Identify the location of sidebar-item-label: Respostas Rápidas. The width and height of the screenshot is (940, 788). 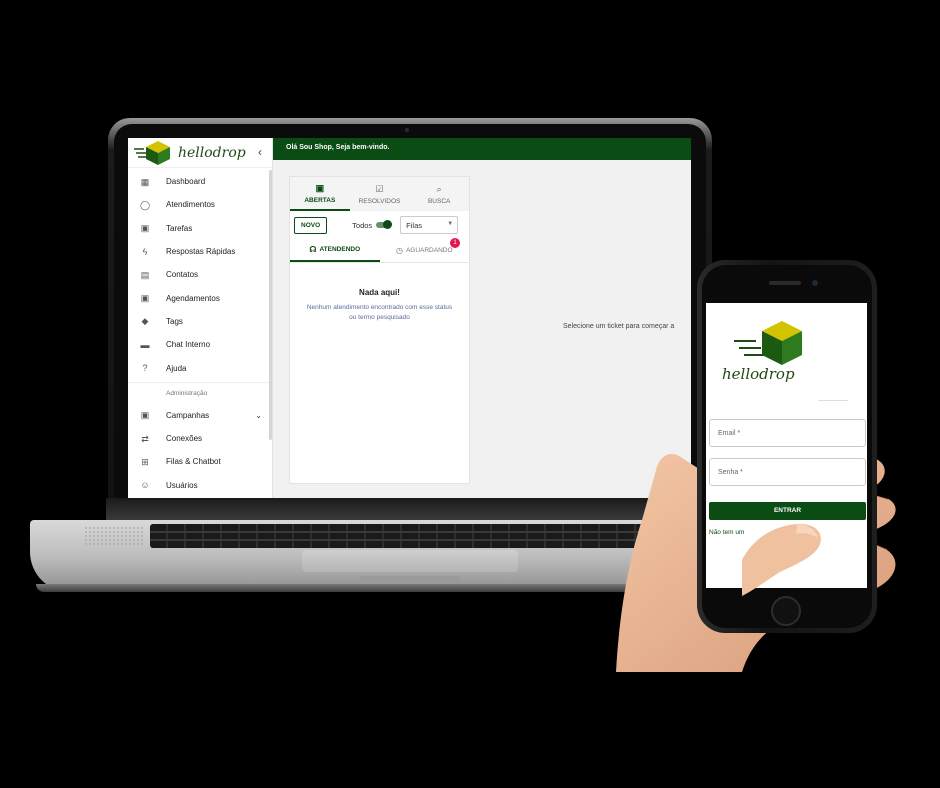
(201, 252).